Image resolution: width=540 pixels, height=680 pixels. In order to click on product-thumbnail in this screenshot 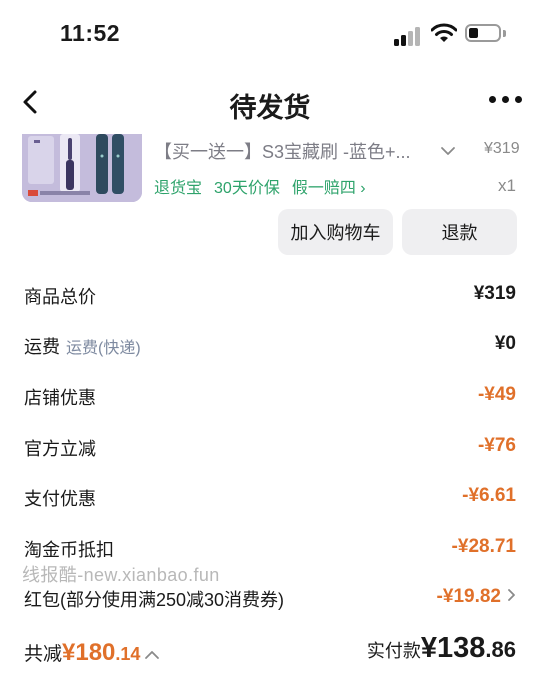, I will do `click(82, 168)`.